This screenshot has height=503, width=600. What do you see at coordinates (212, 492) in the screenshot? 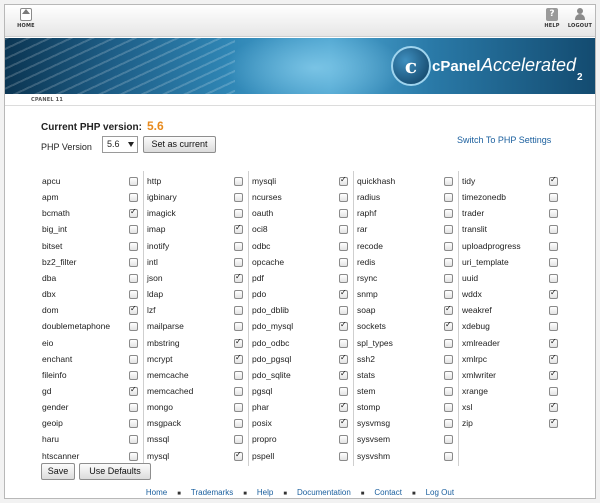
I see `footer-link: Trademarks` at bounding box center [212, 492].